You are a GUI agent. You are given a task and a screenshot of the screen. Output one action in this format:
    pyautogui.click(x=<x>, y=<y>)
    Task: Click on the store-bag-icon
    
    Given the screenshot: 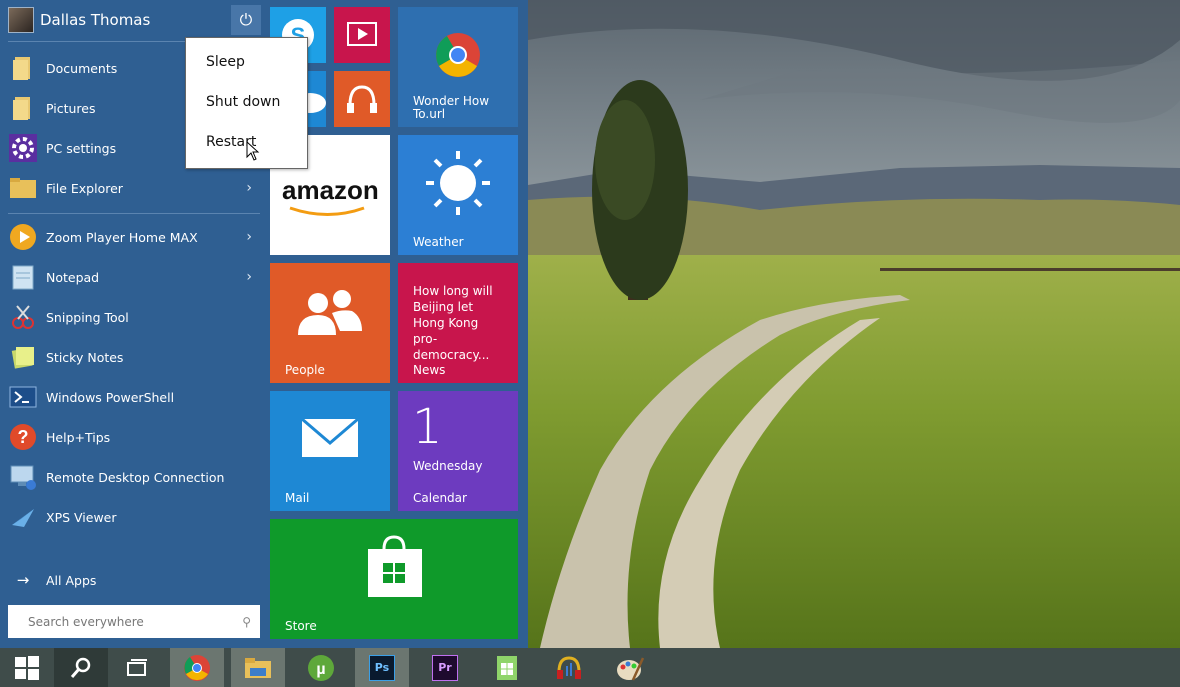 What is the action you would take?
    pyautogui.click(x=395, y=566)
    